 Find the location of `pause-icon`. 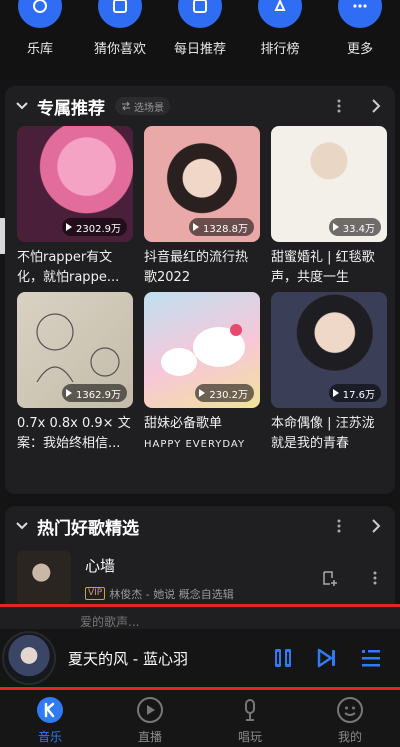

pause-icon is located at coordinates (283, 658).